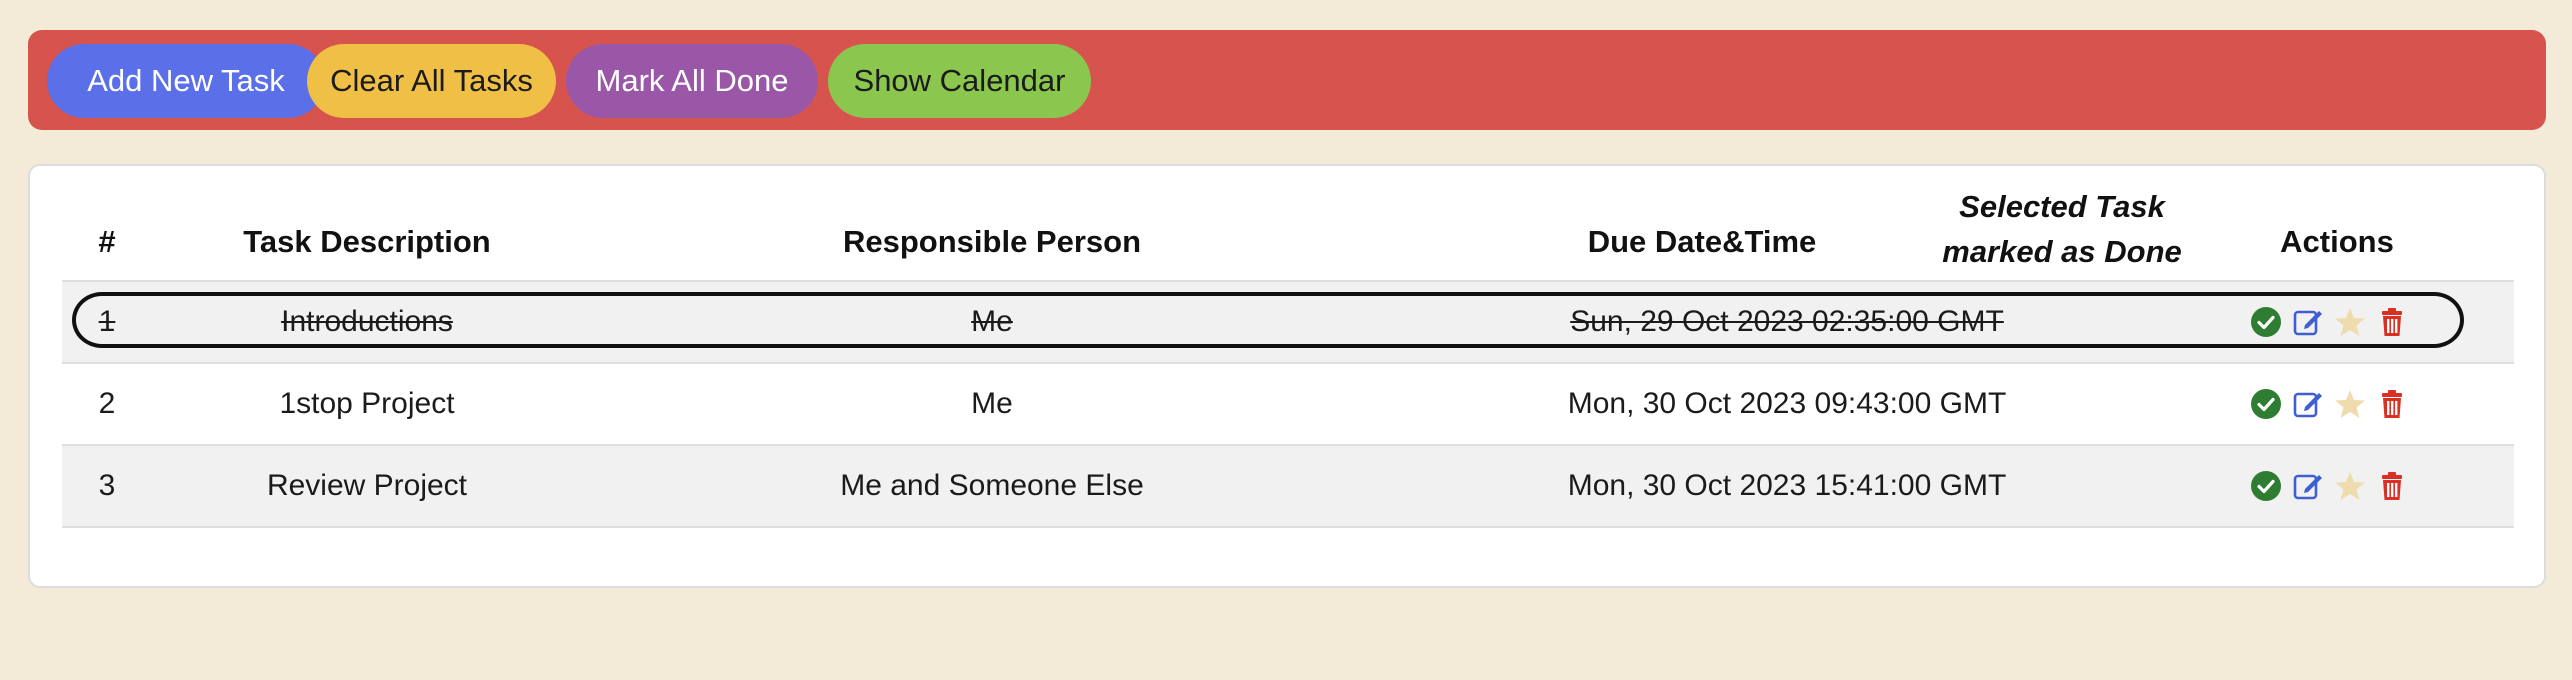 The width and height of the screenshot is (2572, 680). Describe the element at coordinates (992, 485) in the screenshot. I see `task-responsible-person: Me and Someone Else` at that location.